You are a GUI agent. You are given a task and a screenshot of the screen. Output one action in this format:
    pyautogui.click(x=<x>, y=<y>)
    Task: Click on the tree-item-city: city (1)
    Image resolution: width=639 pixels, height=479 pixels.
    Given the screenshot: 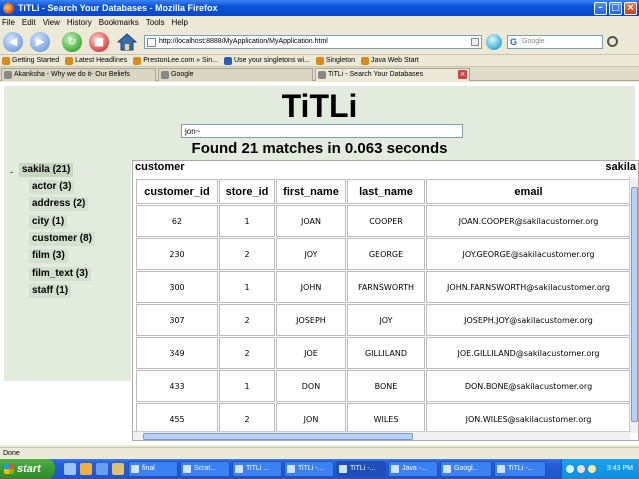 What is the action you would take?
    pyautogui.click(x=48, y=222)
    